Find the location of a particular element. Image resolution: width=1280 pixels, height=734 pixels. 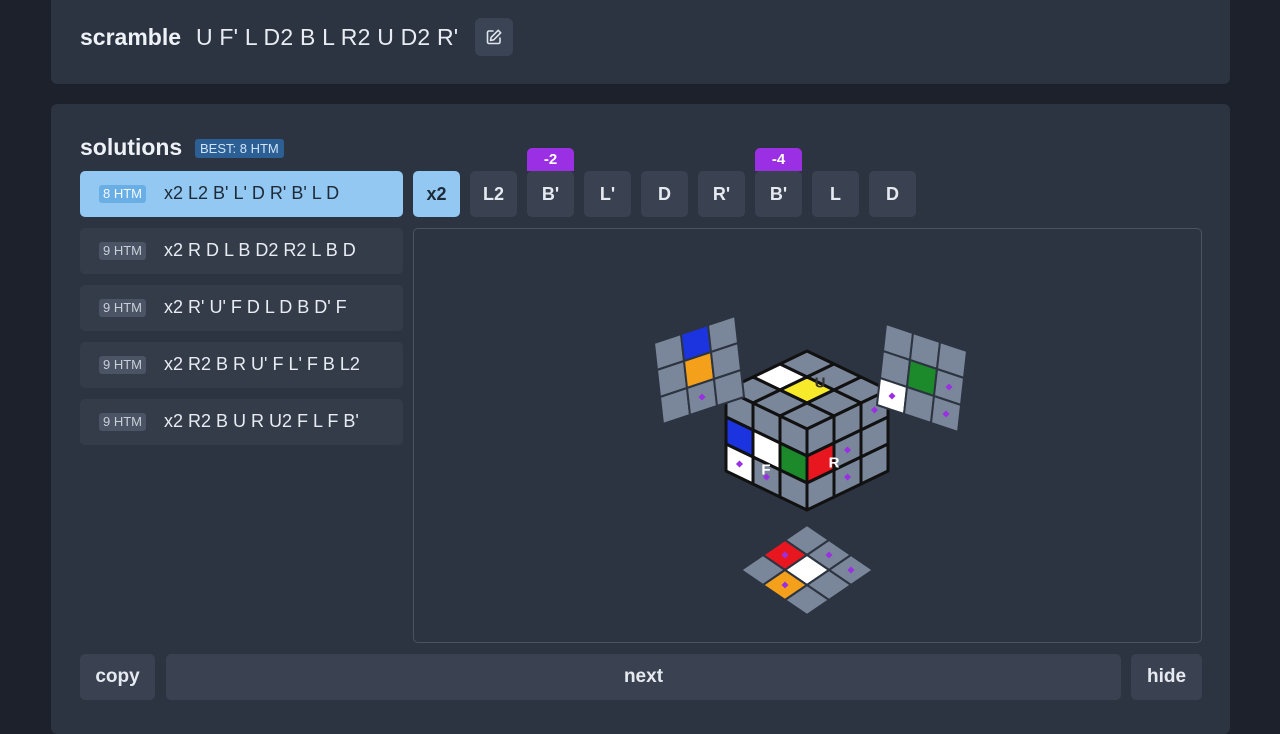

face-letter-up: U is located at coordinates (820, 383).